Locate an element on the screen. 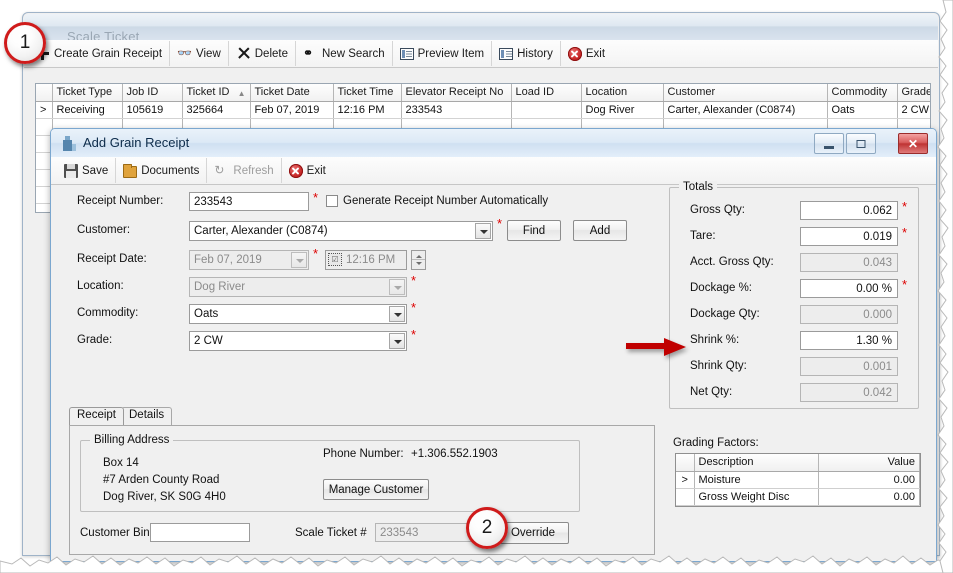 The image size is (953, 573). create-grain-receipt-button: Create Grain Receipt is located at coordinates (99, 53).